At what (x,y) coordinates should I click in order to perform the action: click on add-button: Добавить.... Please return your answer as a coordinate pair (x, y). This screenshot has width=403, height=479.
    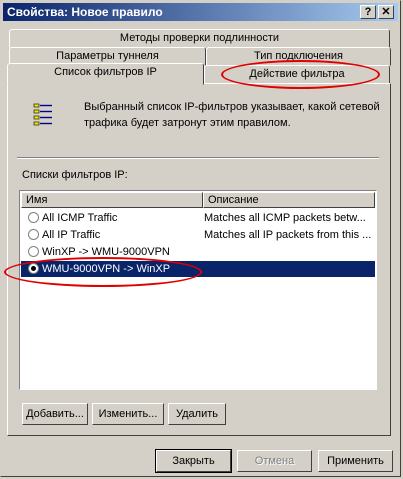
    Looking at the image, I should click on (55, 414).